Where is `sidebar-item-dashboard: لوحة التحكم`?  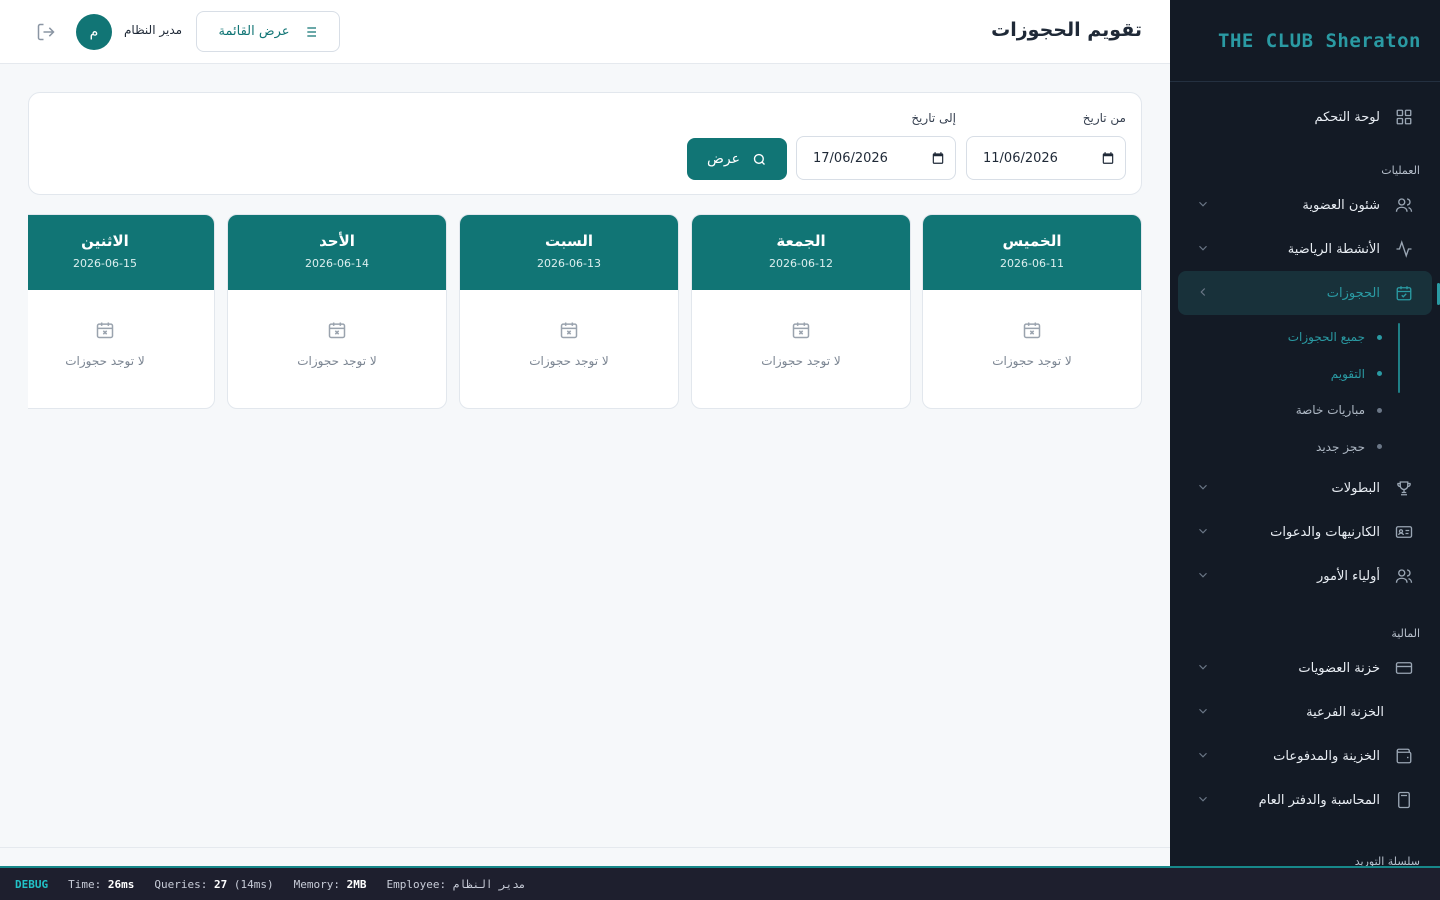
sidebar-item-dashboard: لوحة التحكم is located at coordinates (1305, 117).